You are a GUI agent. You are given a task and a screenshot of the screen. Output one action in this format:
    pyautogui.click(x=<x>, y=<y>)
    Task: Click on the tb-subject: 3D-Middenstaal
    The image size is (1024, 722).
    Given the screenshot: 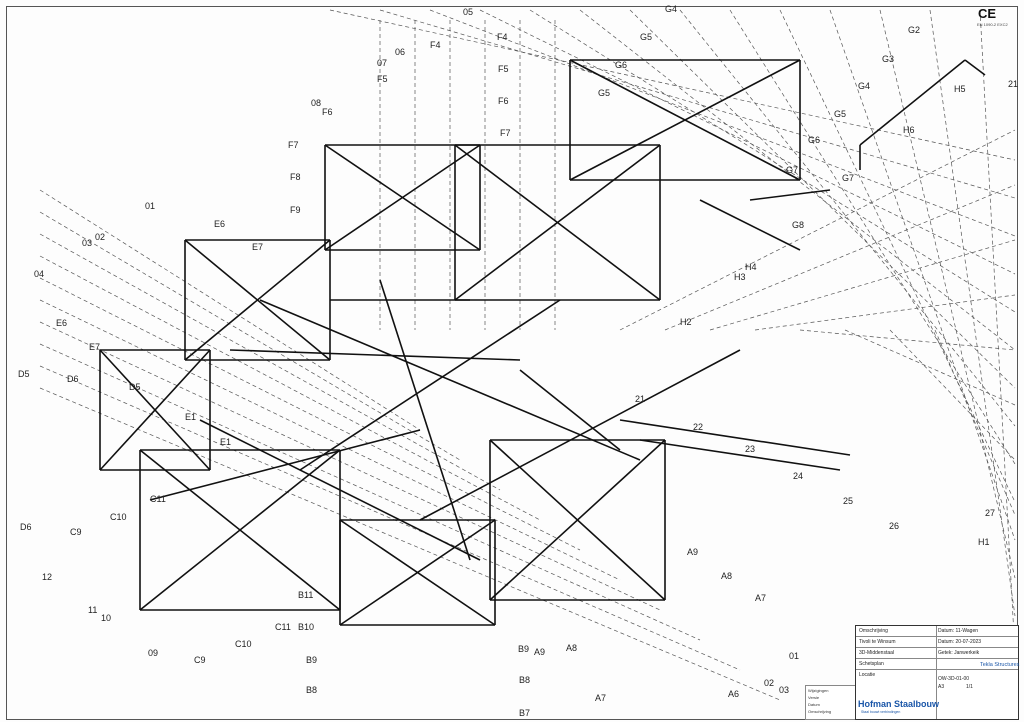 What is the action you would take?
    pyautogui.click(x=877, y=653)
    